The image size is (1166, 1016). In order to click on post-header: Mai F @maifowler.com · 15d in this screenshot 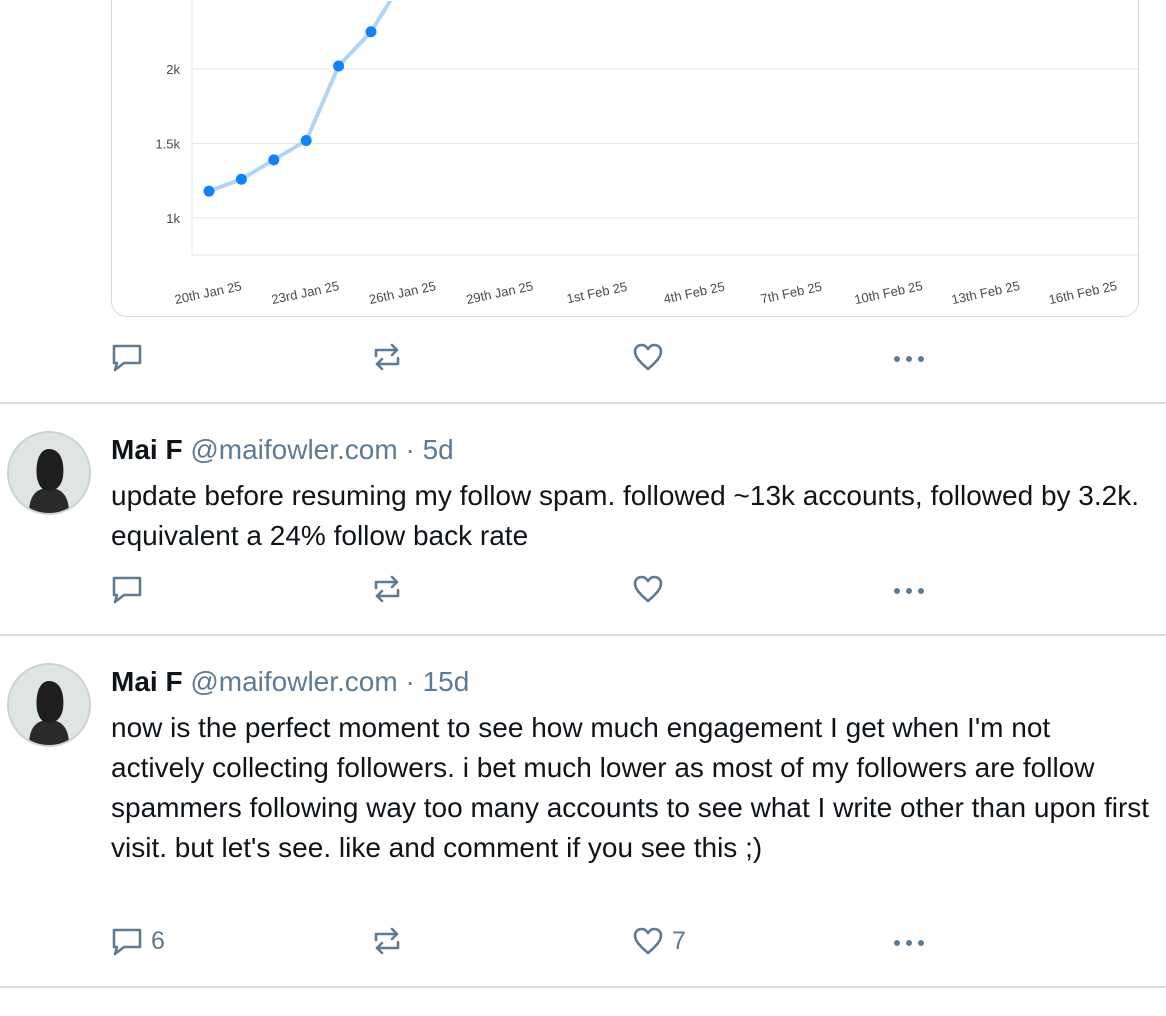, I will do `click(290, 682)`.